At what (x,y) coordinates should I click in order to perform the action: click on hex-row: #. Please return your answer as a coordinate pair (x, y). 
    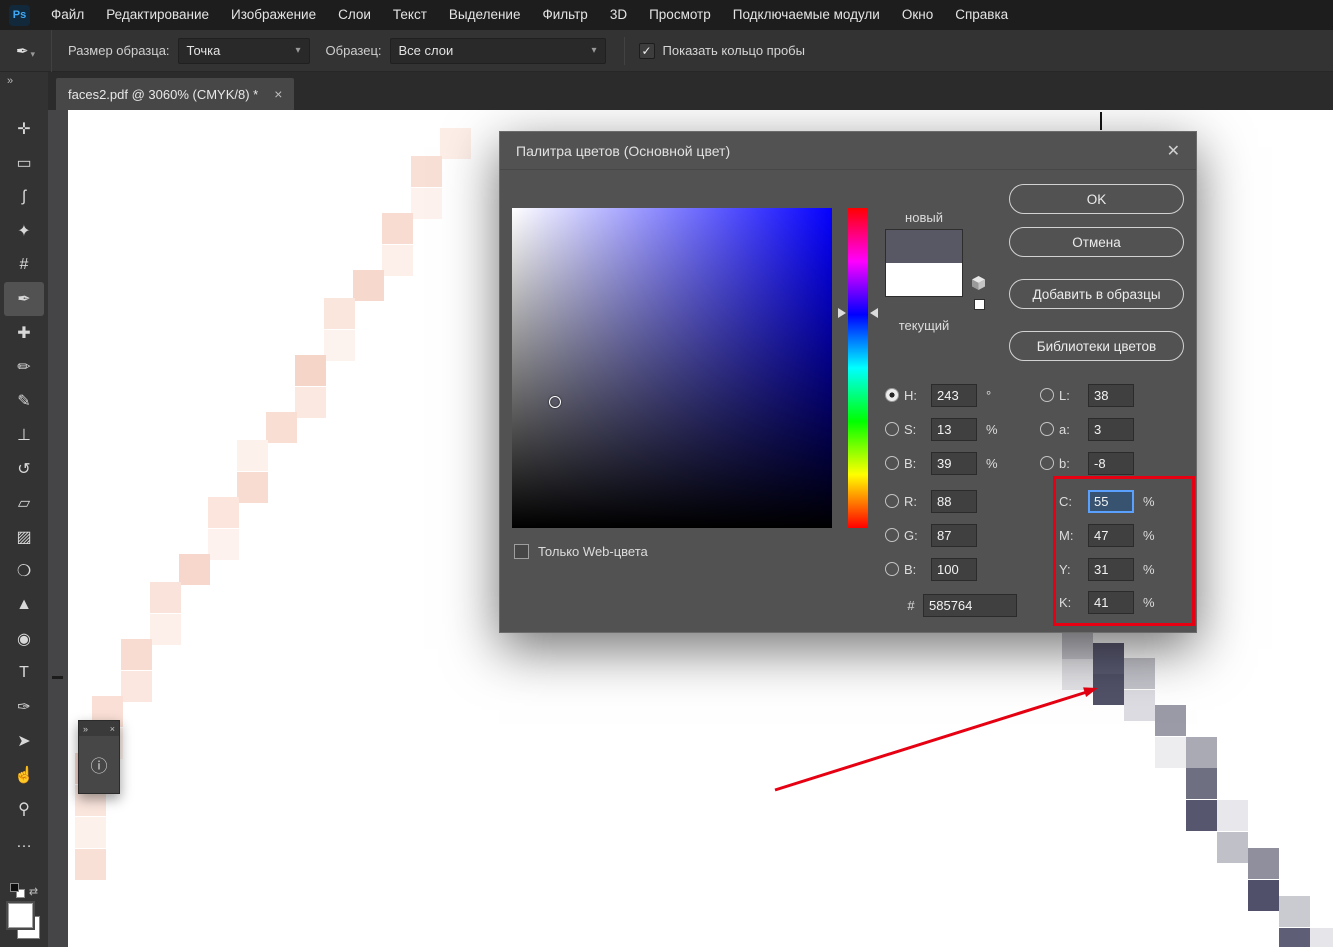
    Looking at the image, I should click on (951, 605).